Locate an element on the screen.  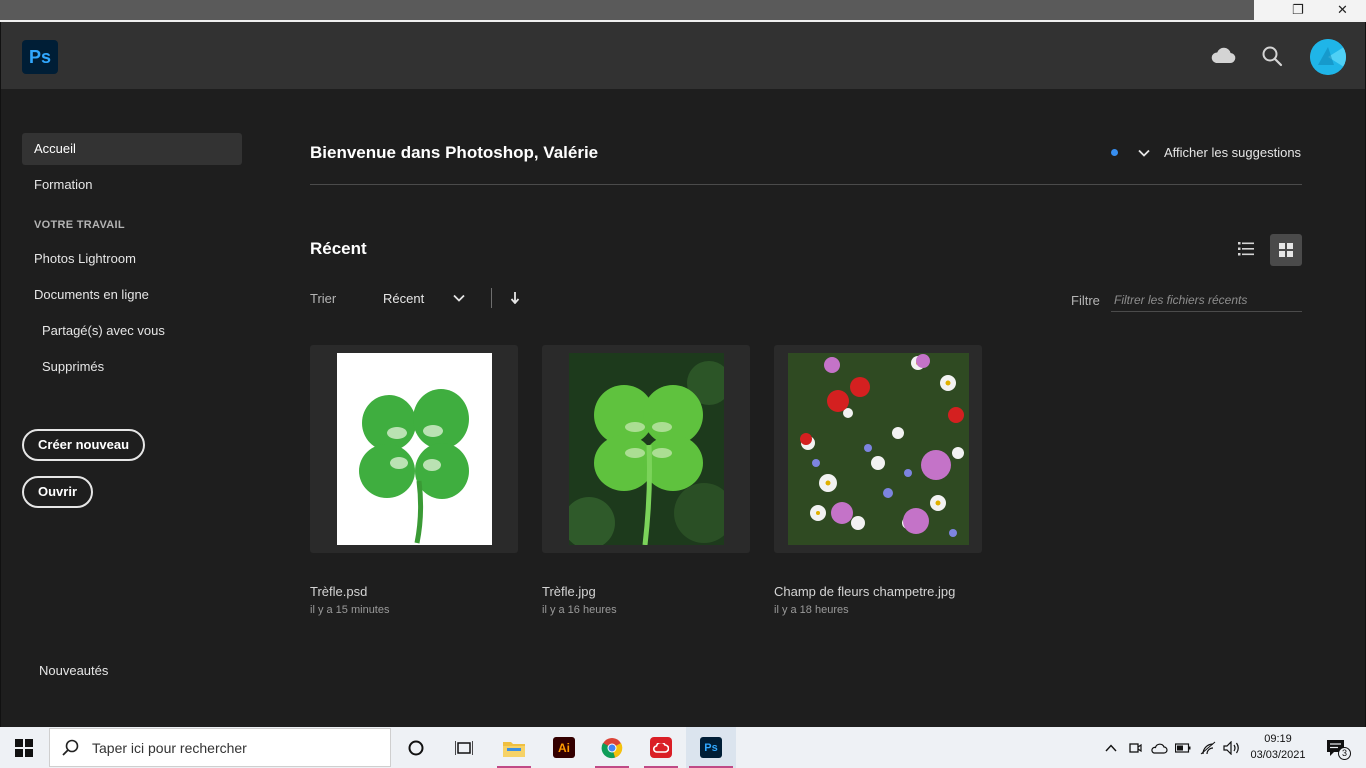
wifi-icon is located at coordinates (1208, 747).